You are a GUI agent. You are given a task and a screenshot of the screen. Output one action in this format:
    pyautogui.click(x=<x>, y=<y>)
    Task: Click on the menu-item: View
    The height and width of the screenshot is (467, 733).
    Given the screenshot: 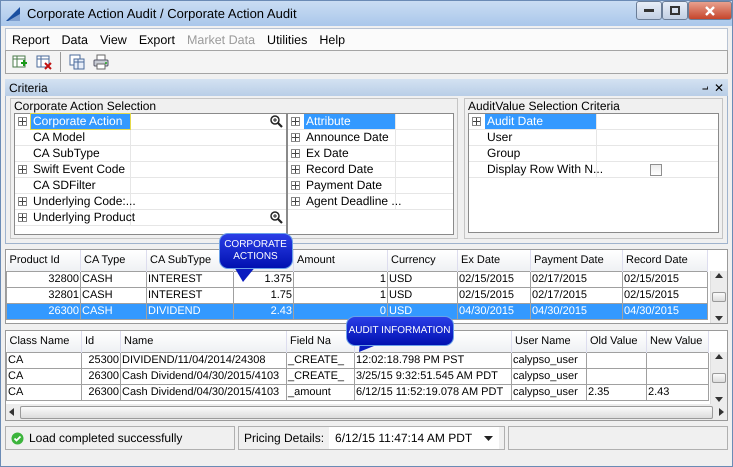 What is the action you would take?
    pyautogui.click(x=113, y=40)
    